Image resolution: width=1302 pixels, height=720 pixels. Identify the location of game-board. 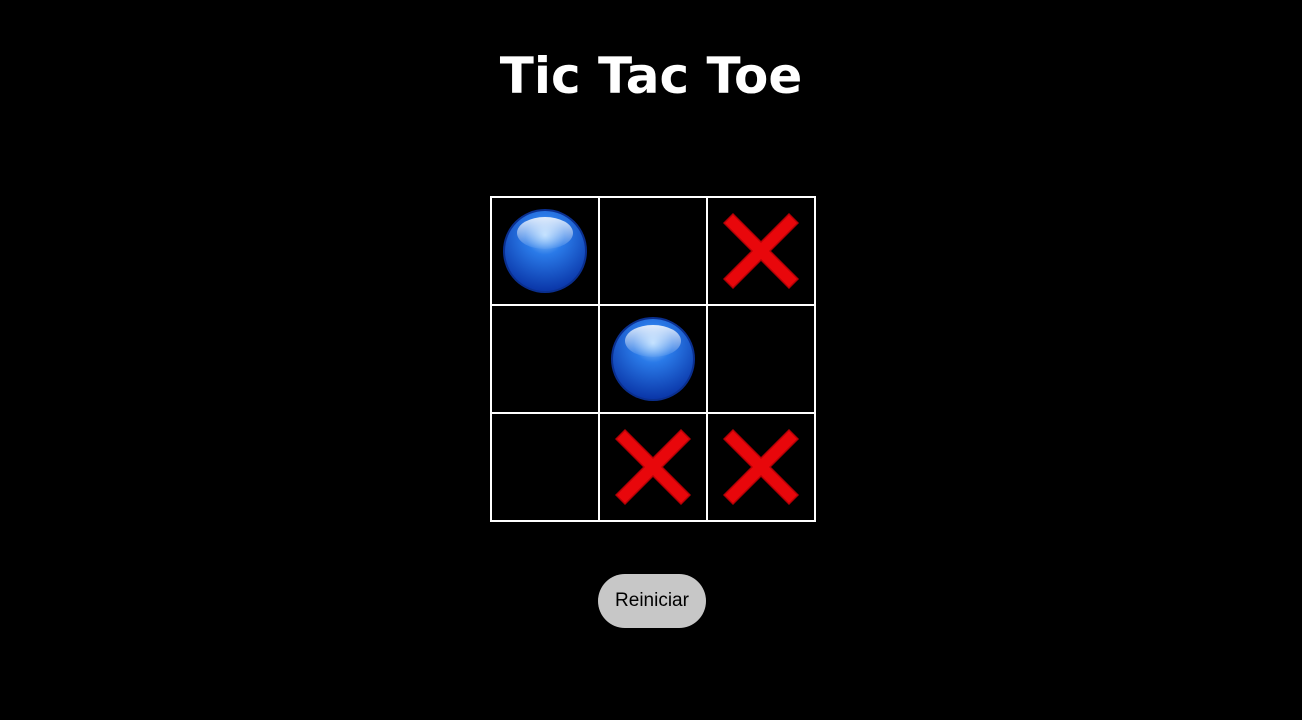
(653, 359).